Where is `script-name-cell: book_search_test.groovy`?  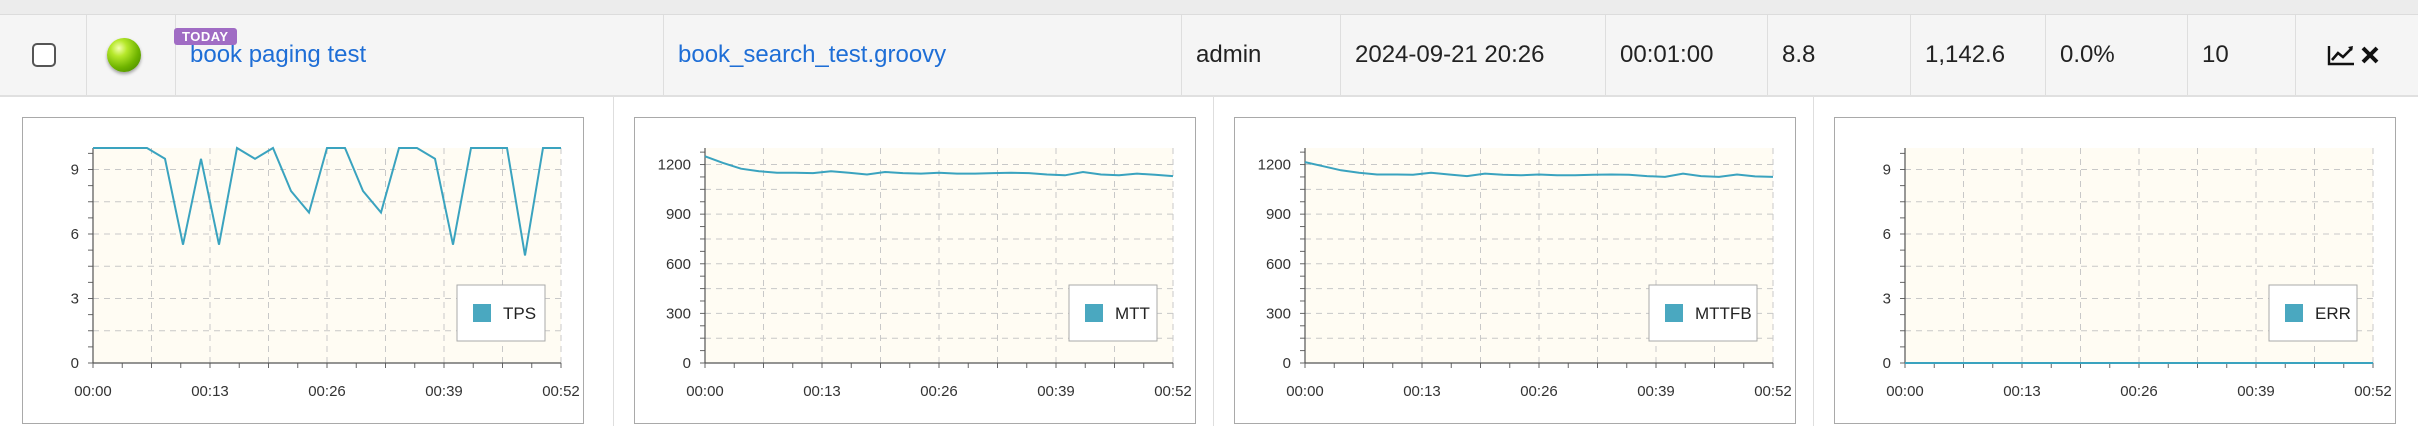 script-name-cell: book_search_test.groovy is located at coordinates (922, 55).